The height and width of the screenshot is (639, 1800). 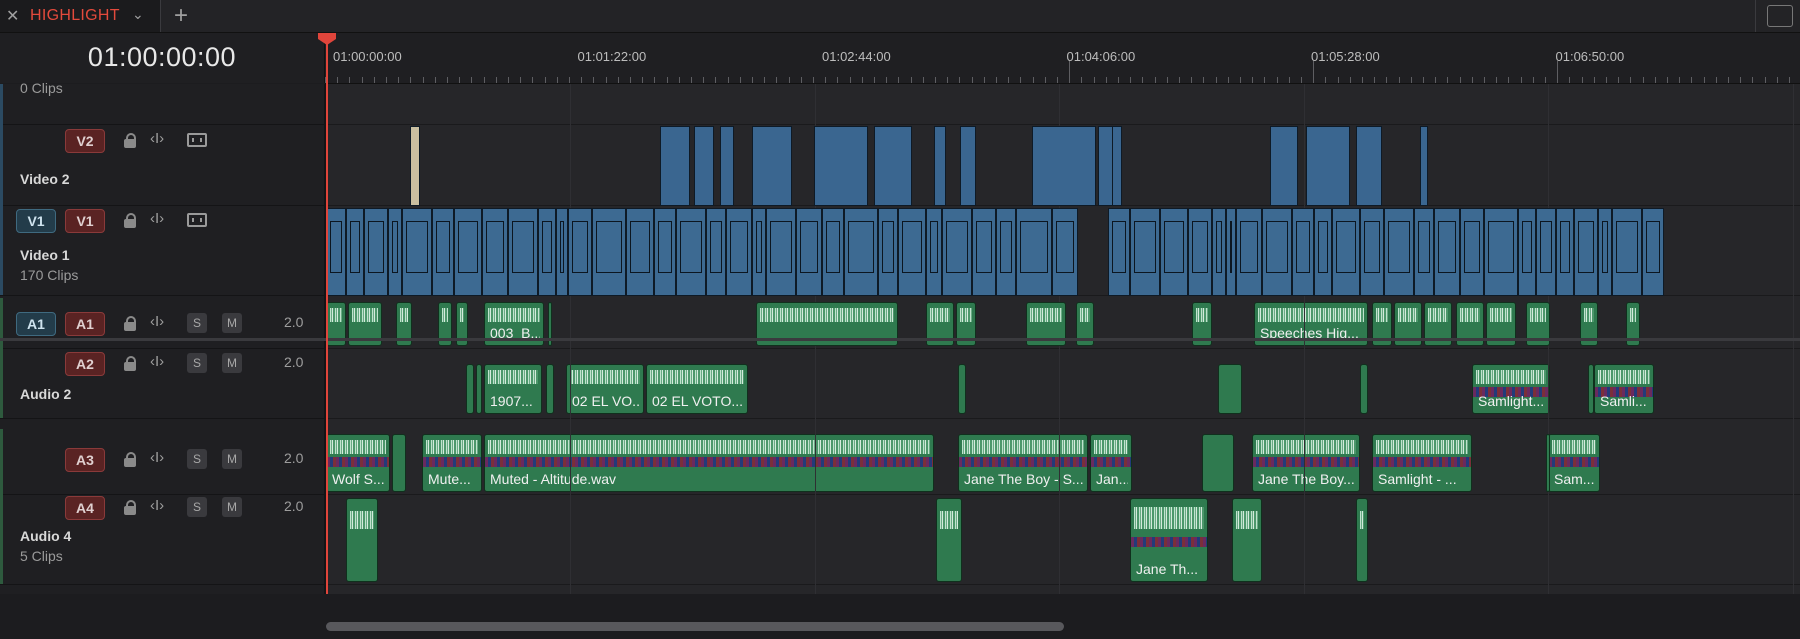 I want to click on panel-toggle-icon, so click(x=1780, y=16).